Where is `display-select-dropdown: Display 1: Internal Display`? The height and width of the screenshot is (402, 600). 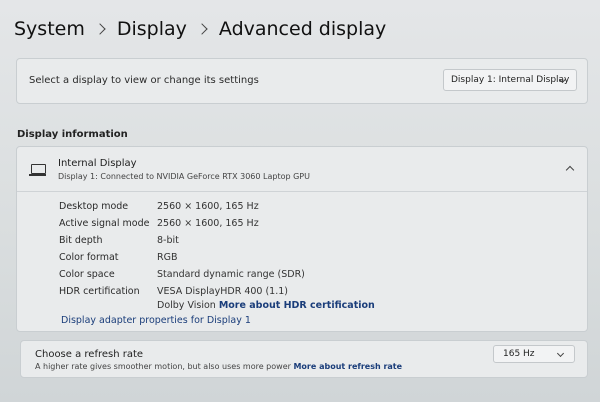 display-select-dropdown: Display 1: Internal Display is located at coordinates (510, 80).